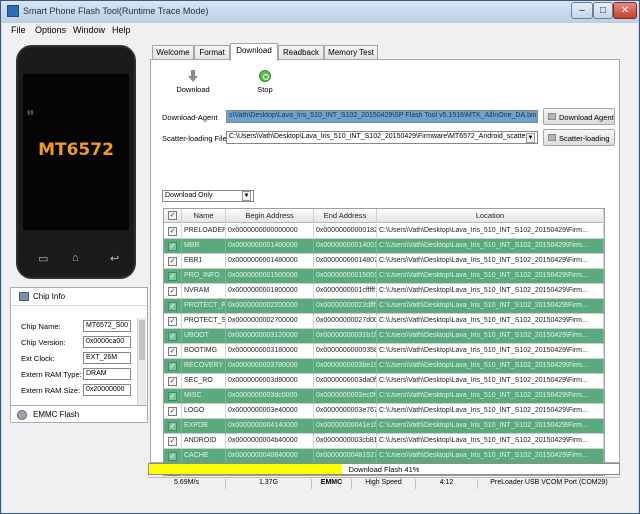 The width and height of the screenshot is (640, 514). What do you see at coordinates (38, 358) in the screenshot?
I see `ext-clock-label: Ext Clock:` at bounding box center [38, 358].